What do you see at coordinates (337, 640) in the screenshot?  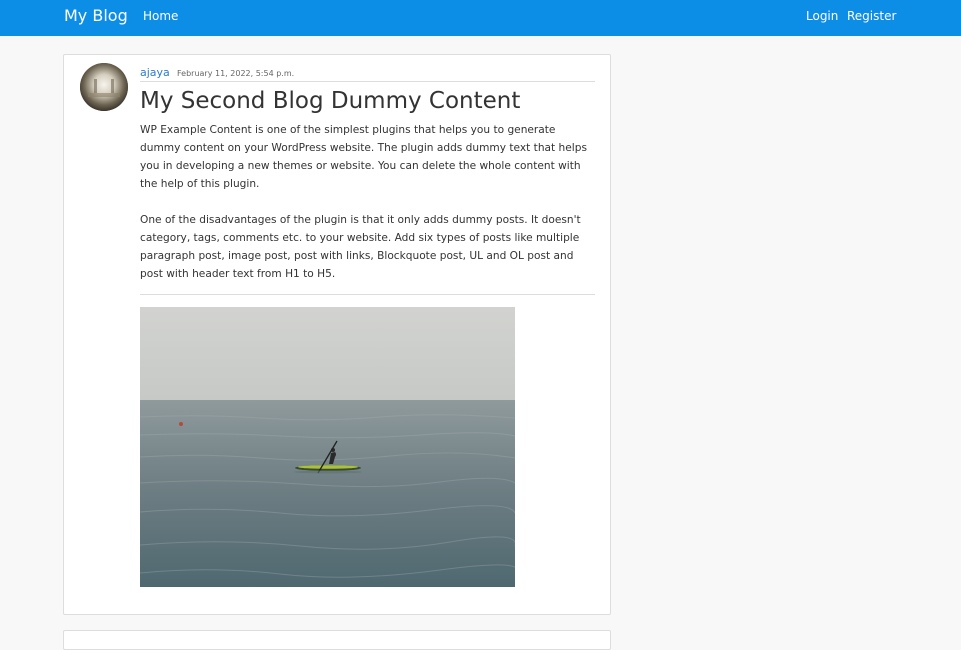 I see `next-post-card` at bounding box center [337, 640].